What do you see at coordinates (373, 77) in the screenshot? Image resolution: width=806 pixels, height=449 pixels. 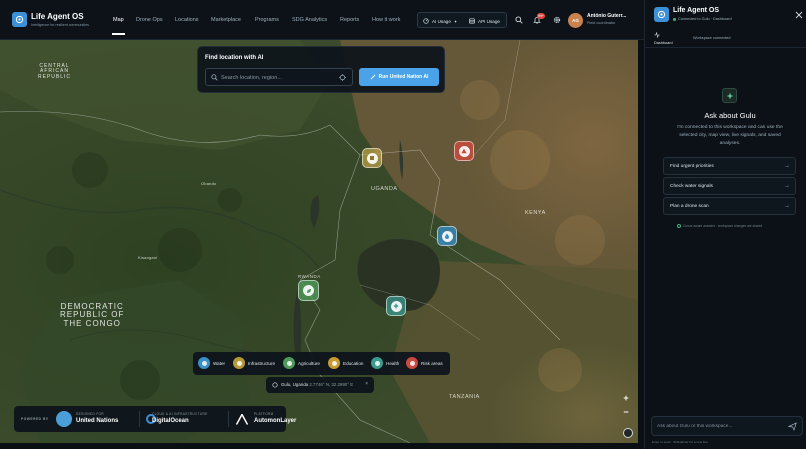 I see `wand-icon` at bounding box center [373, 77].